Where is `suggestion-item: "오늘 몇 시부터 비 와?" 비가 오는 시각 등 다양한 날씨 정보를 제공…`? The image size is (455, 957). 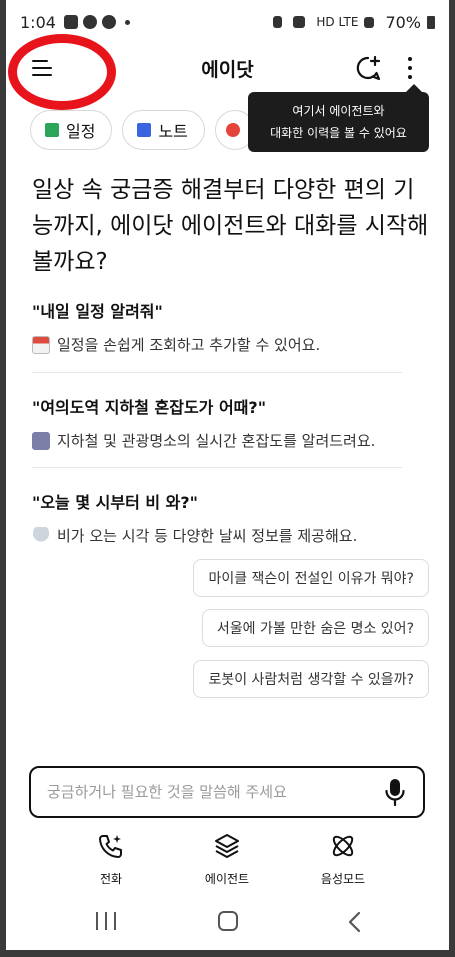 suggestion-item: "오늘 몇 시부터 비 와?" 비가 오는 시각 등 다양한 날씨 정보를 제공… is located at coordinates (218, 517).